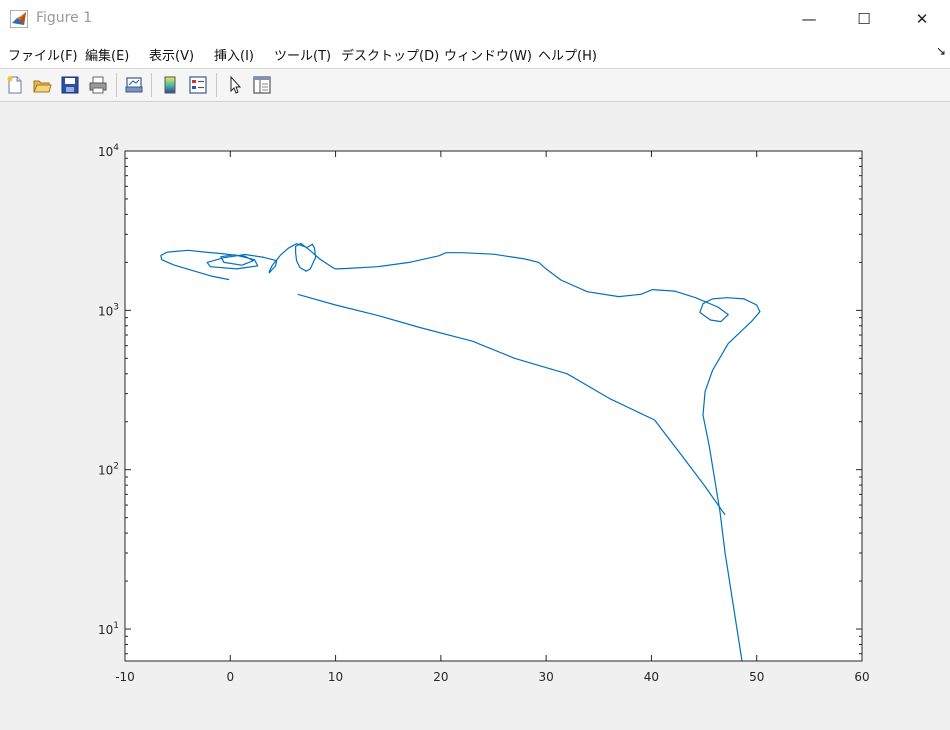 The height and width of the screenshot is (730, 950). Describe the element at coordinates (492, 677) in the screenshot. I see `x-tick-labels: -10 0 10 20 30 40 50 60` at that location.